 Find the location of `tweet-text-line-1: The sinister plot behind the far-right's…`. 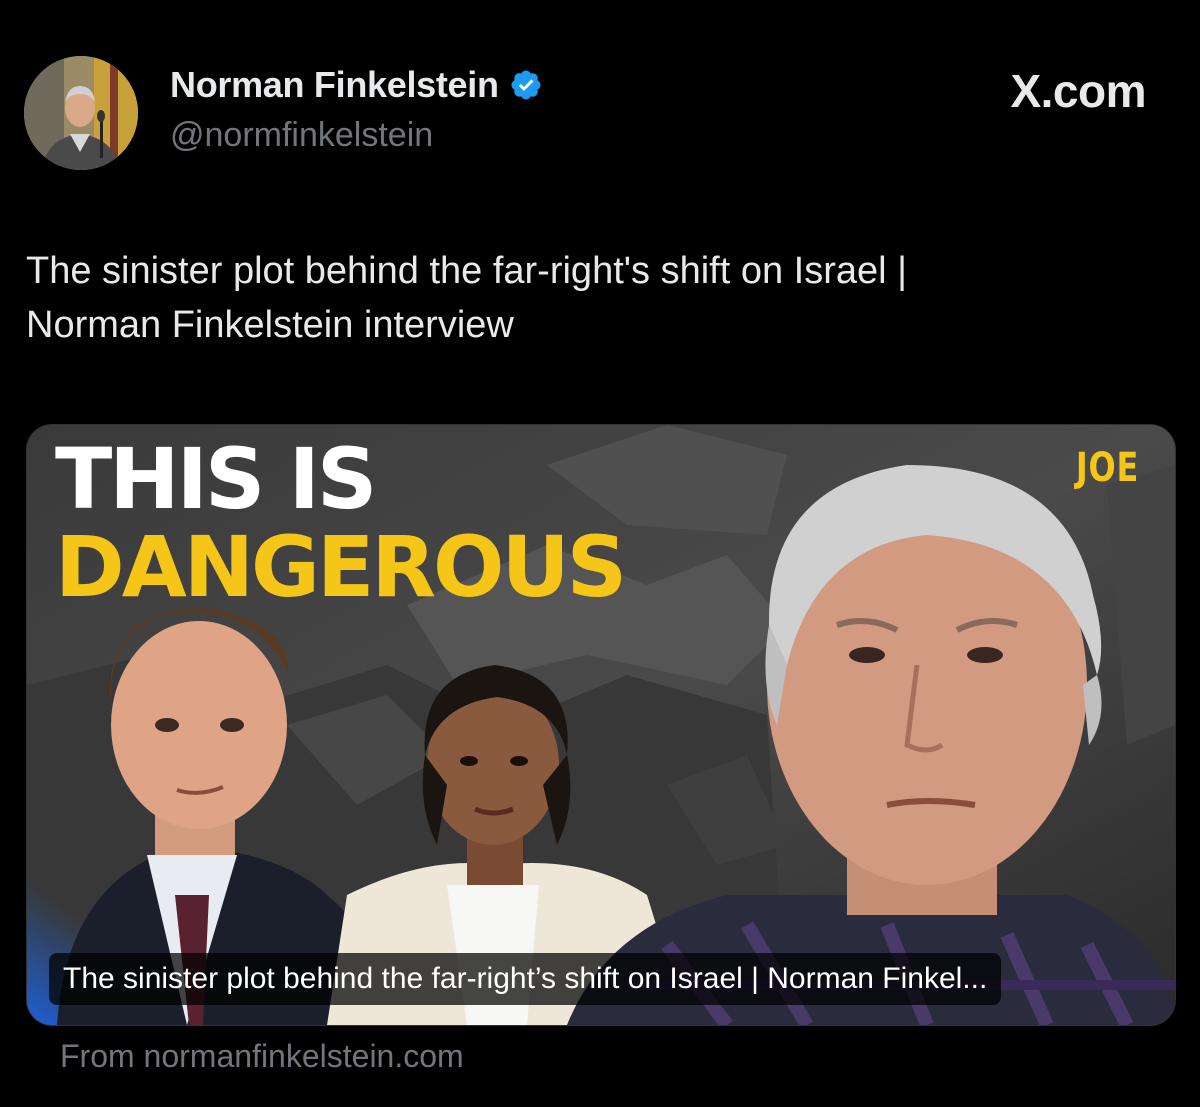

tweet-text-line-1: The sinister plot behind the far-right's… is located at coordinates (466, 271).